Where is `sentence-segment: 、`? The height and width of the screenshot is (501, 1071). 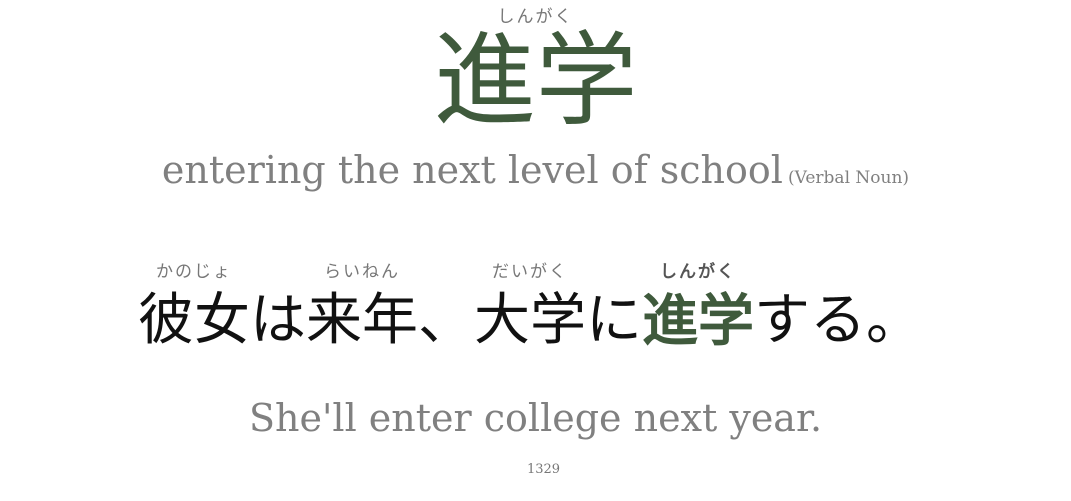
sentence-segment: 、 is located at coordinates (446, 314).